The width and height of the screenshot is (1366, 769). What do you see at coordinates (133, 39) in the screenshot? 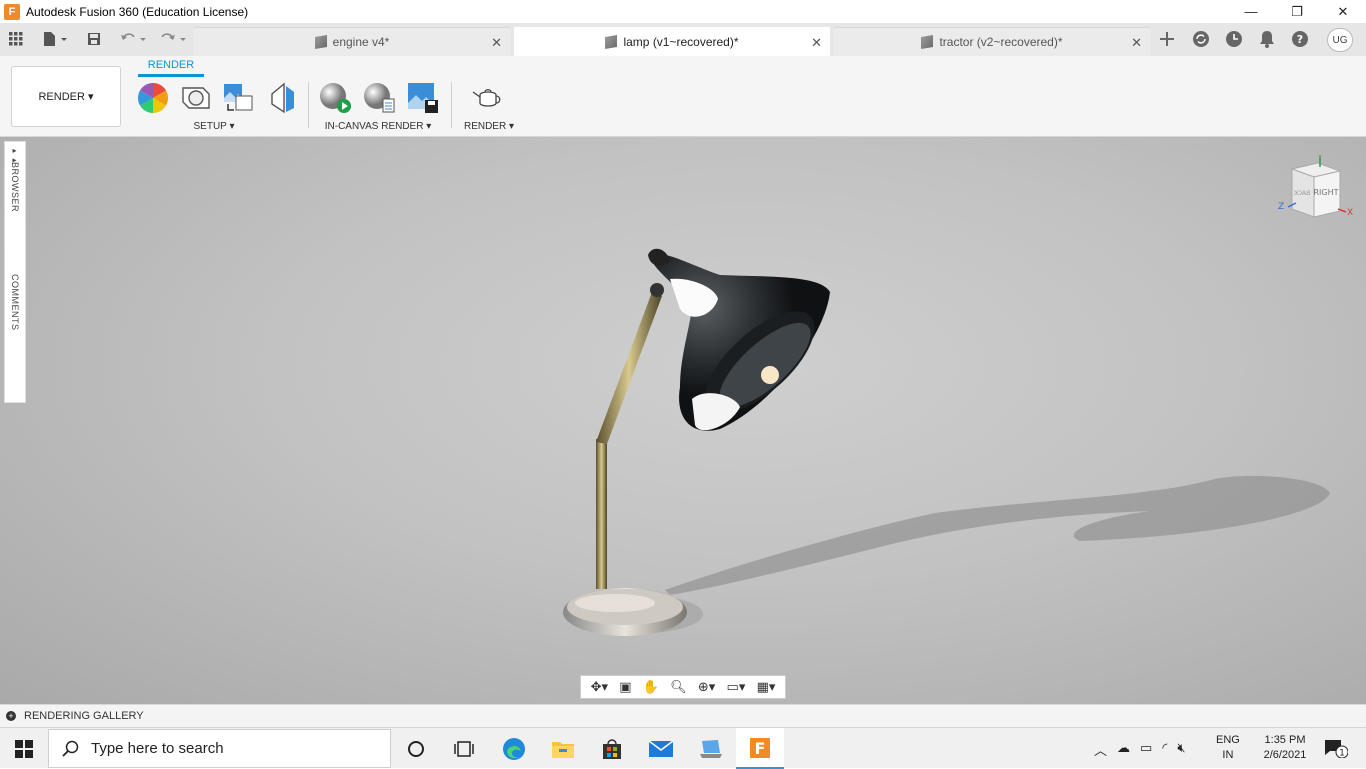
I see `undo-icon` at bounding box center [133, 39].